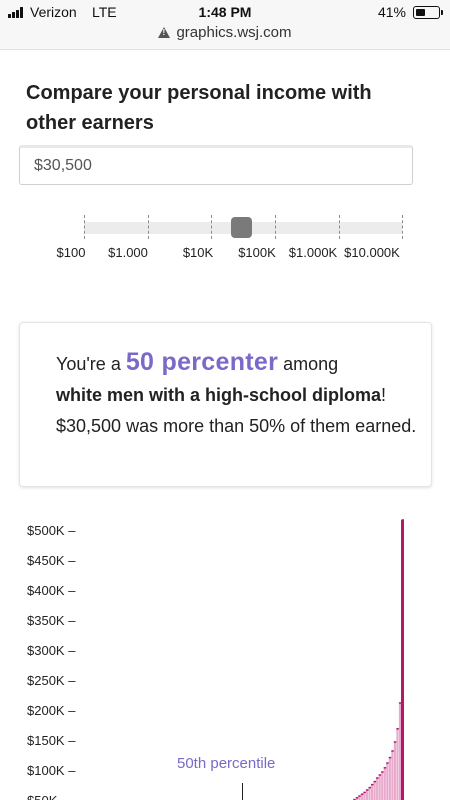 The image size is (450, 800). Describe the element at coordinates (241, 227) in the screenshot. I see `income-slider-handle` at that location.